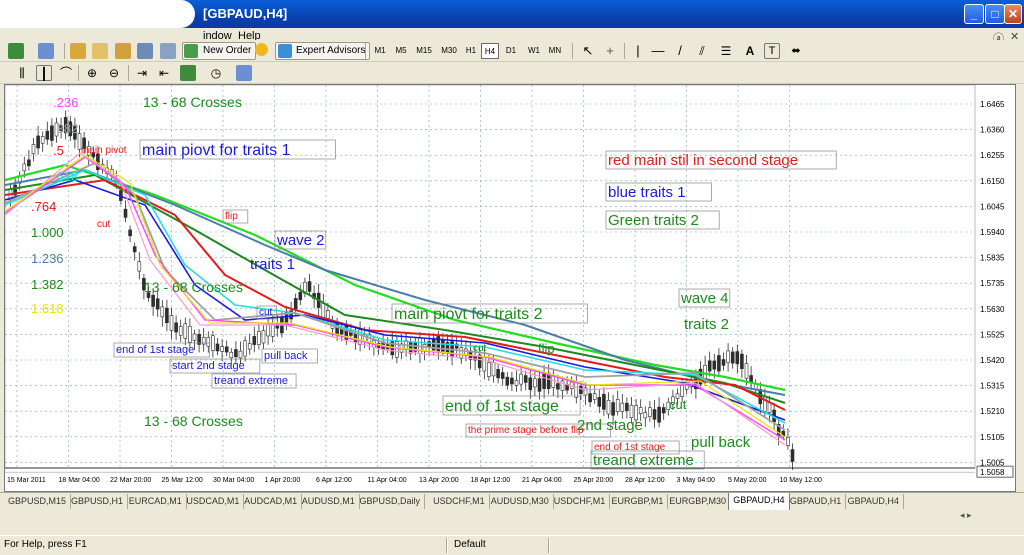 The height and width of the screenshot is (555, 1024). Describe the element at coordinates (449, 51) in the screenshot. I see `timeframe-m30: M30` at that location.